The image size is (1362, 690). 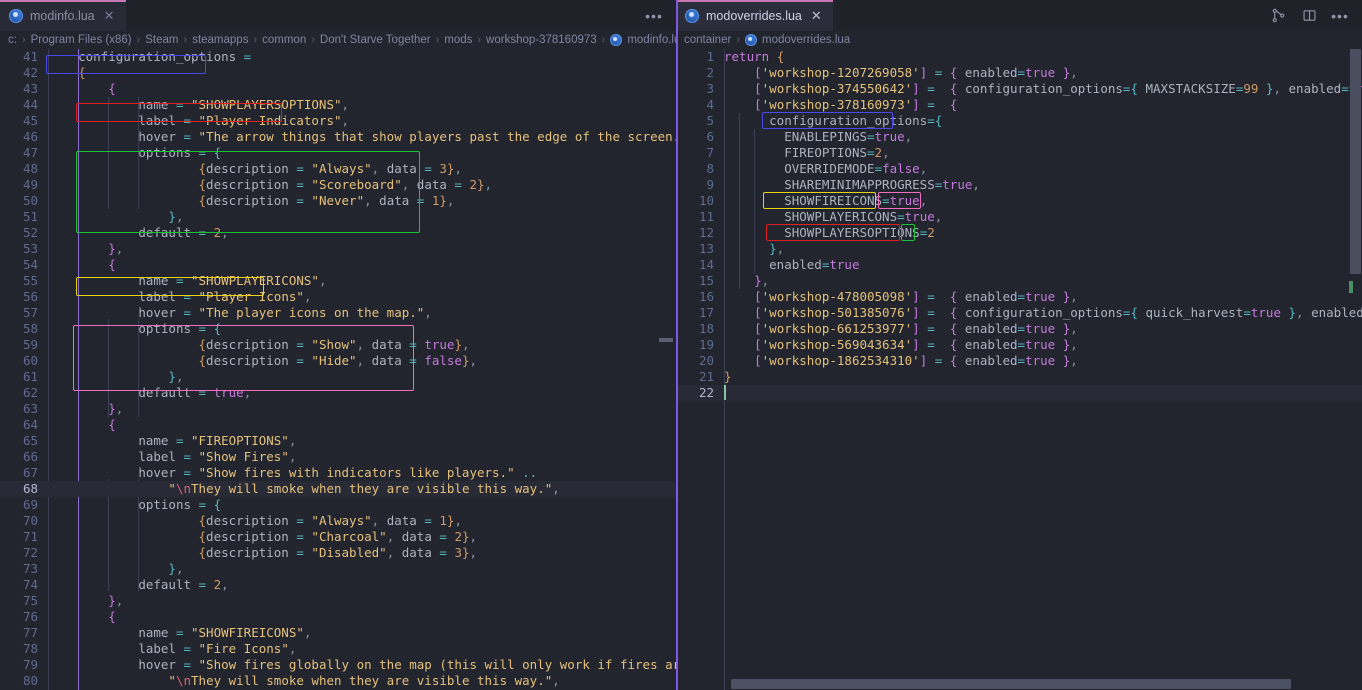 What do you see at coordinates (1355, 369) in the screenshot?
I see `vertical-scrollbar` at bounding box center [1355, 369].